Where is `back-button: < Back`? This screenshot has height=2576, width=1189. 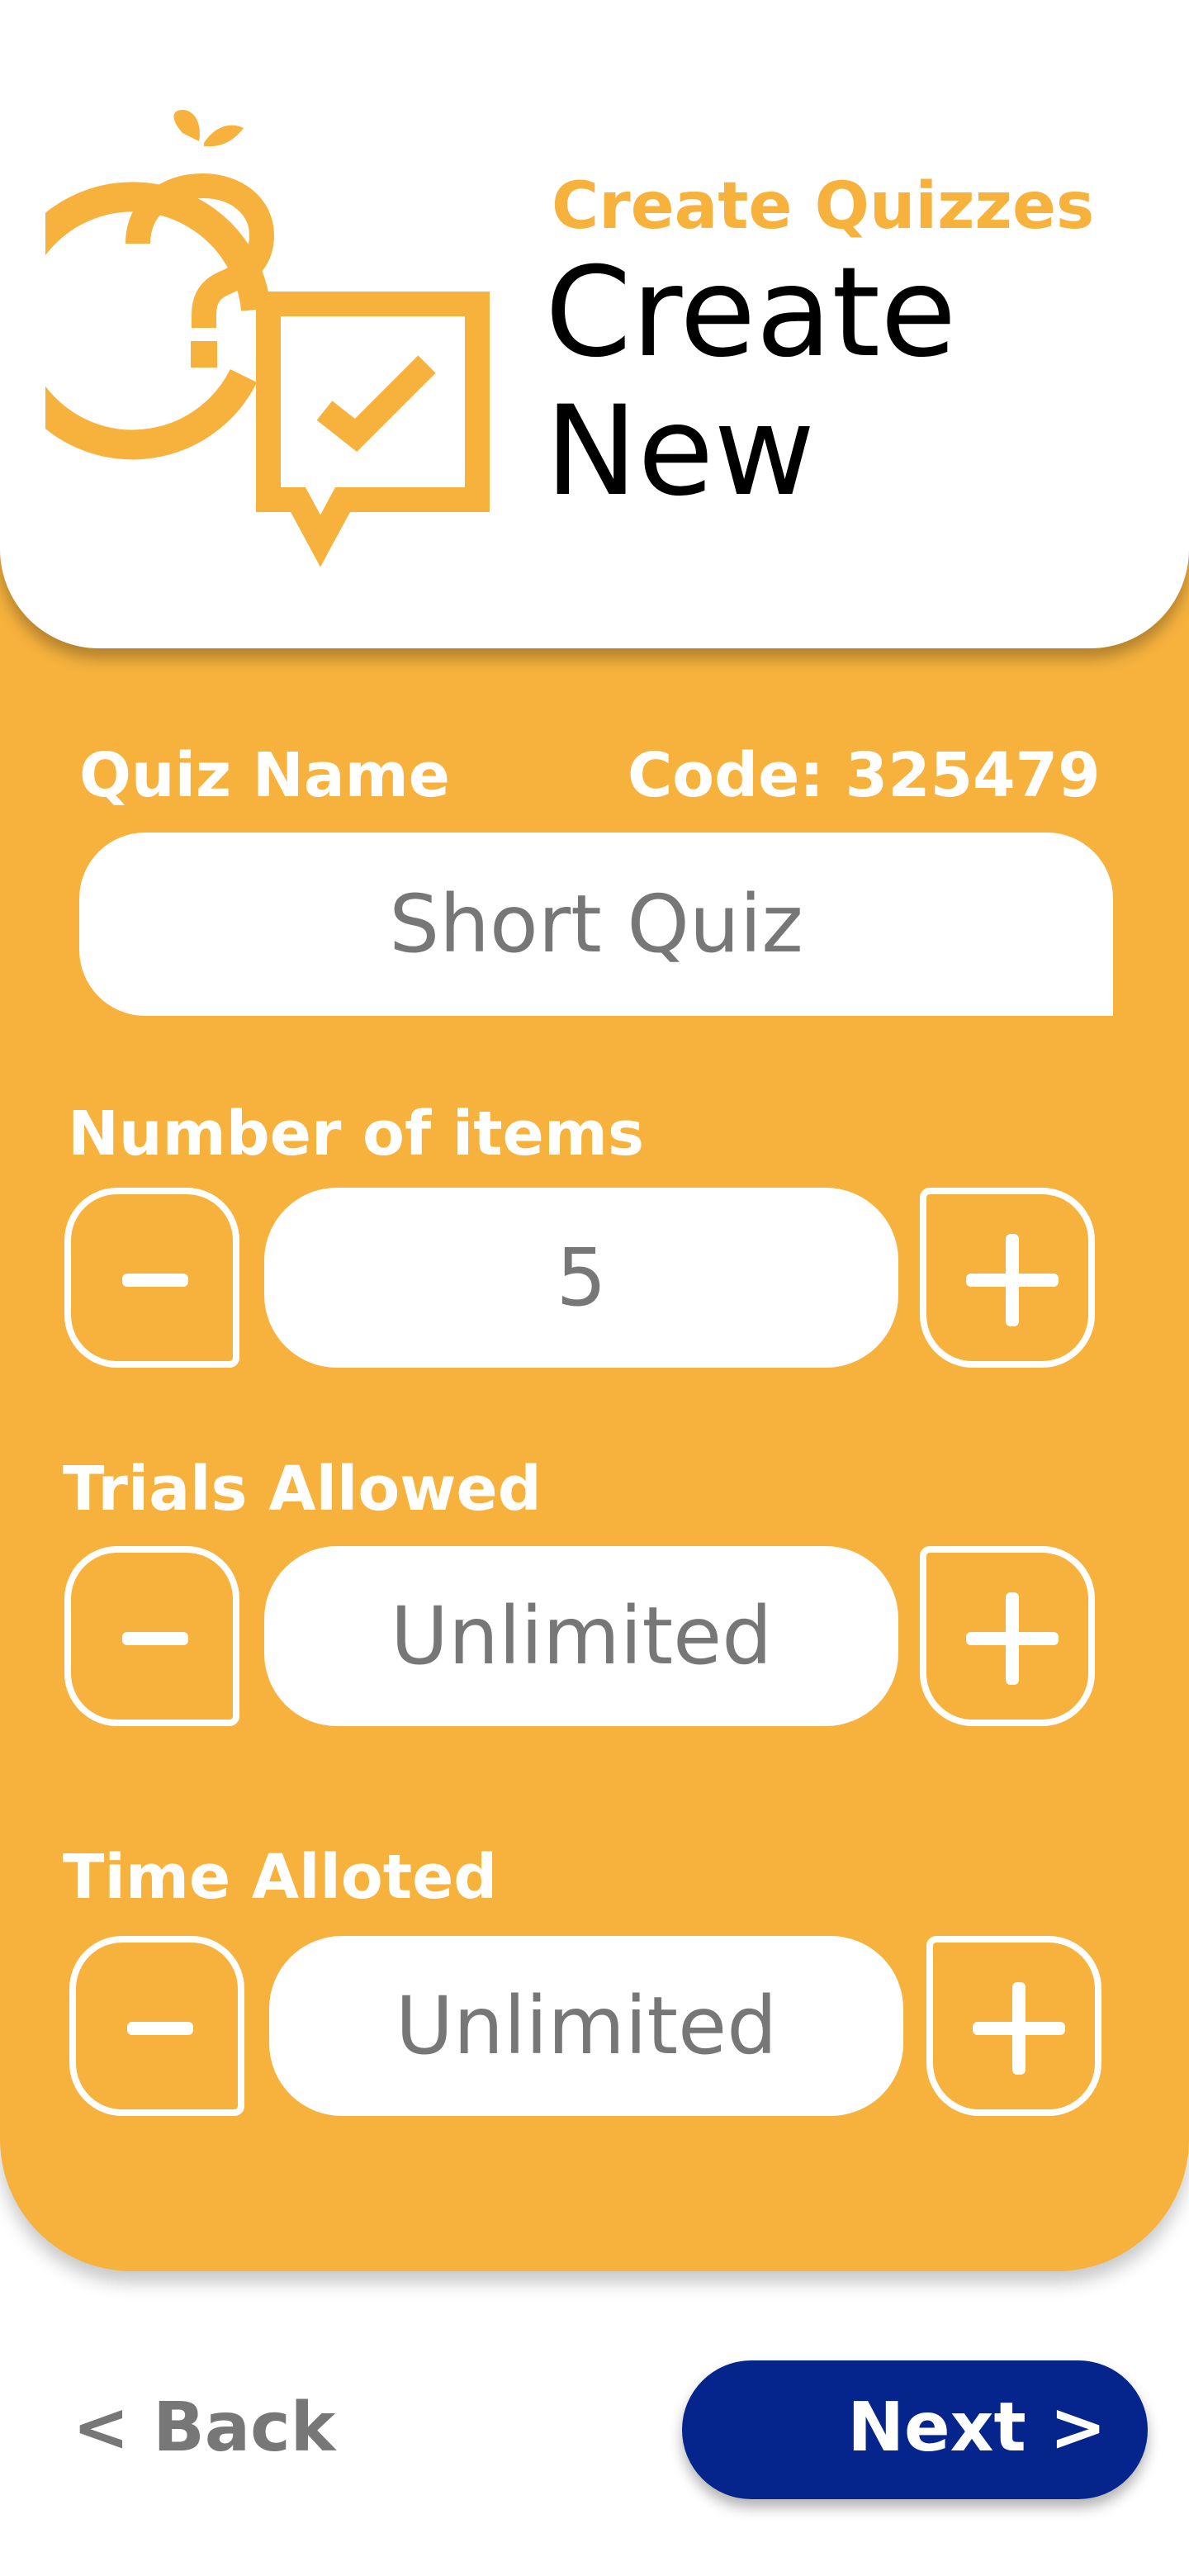 back-button: < Back is located at coordinates (204, 2428).